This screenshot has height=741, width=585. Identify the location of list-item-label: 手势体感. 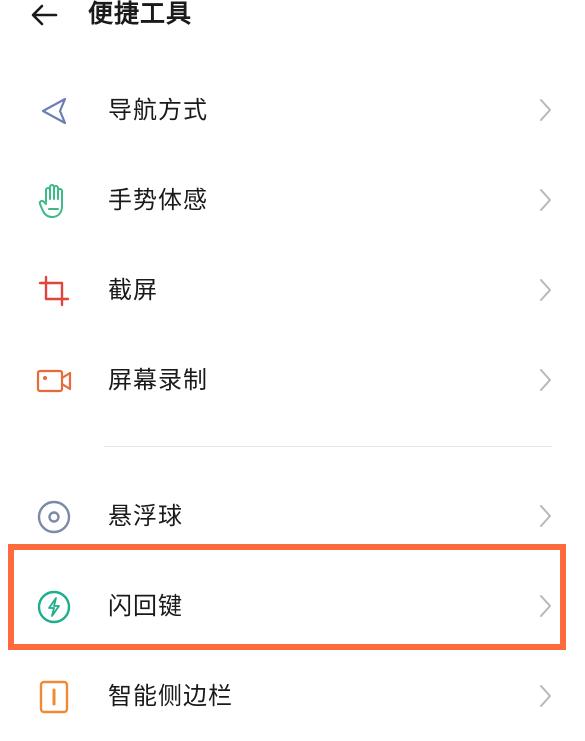
(158, 200).